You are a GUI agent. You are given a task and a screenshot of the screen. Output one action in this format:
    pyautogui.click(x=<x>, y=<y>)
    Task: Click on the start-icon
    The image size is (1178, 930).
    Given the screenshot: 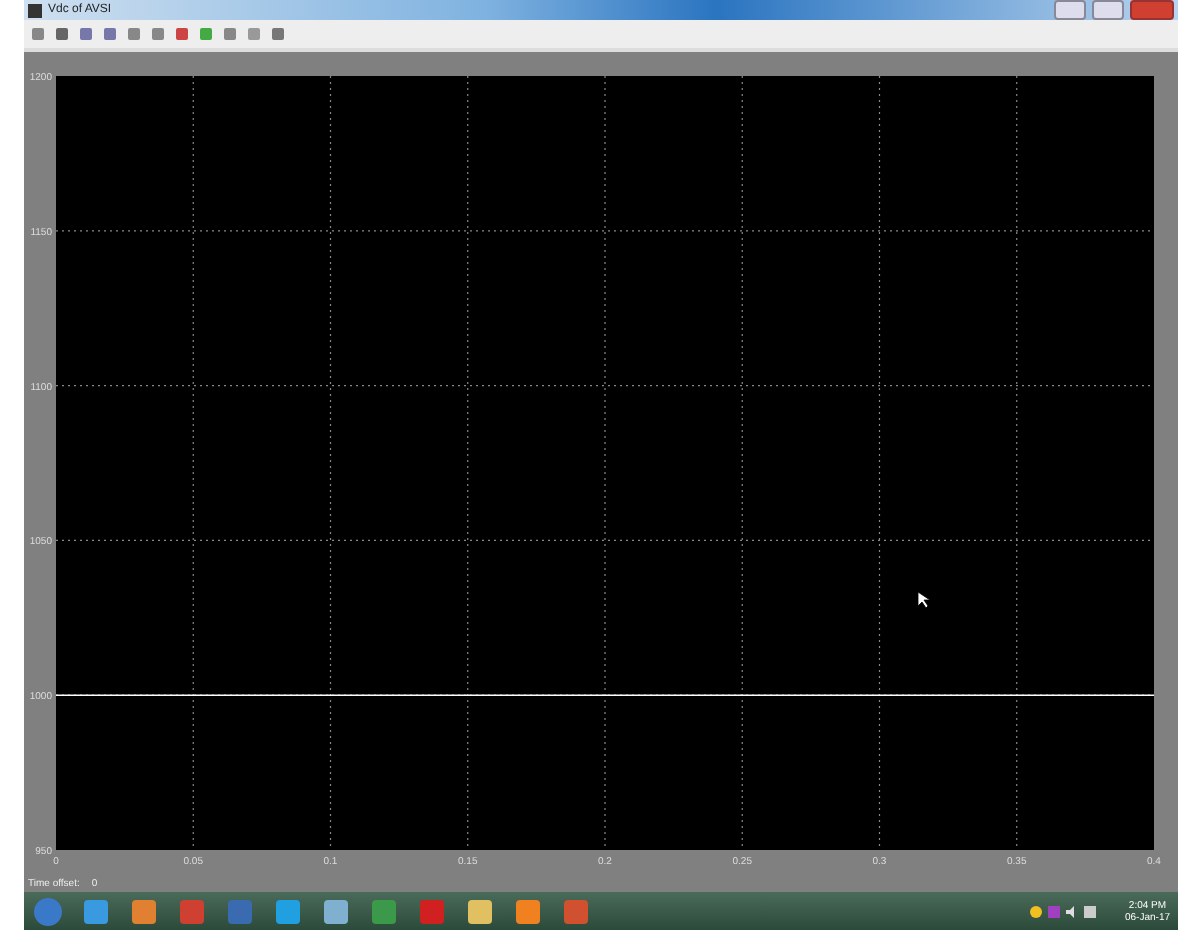 What is the action you would take?
    pyautogui.click(x=48, y=911)
    